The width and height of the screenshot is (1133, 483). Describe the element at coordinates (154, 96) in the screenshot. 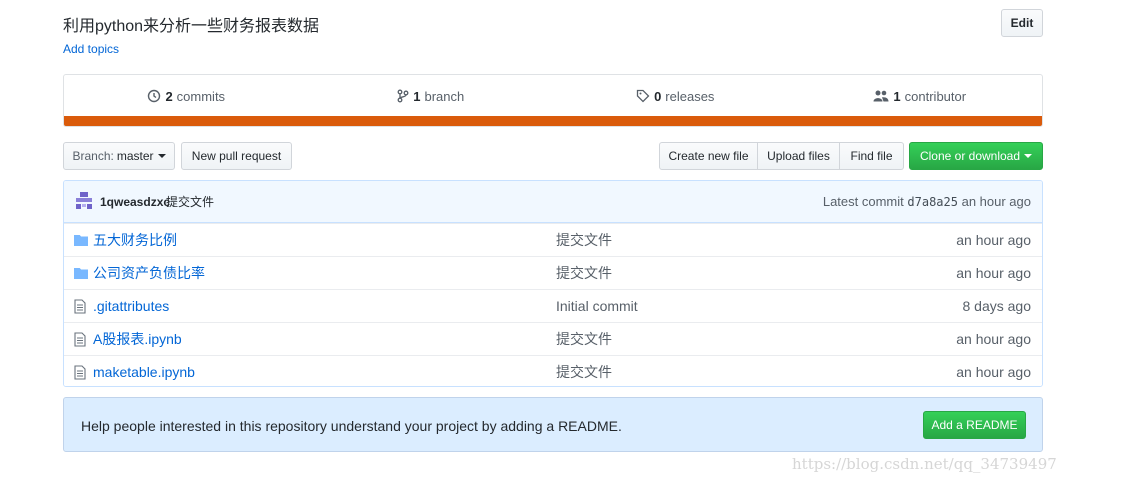

I see `history-icon` at that location.